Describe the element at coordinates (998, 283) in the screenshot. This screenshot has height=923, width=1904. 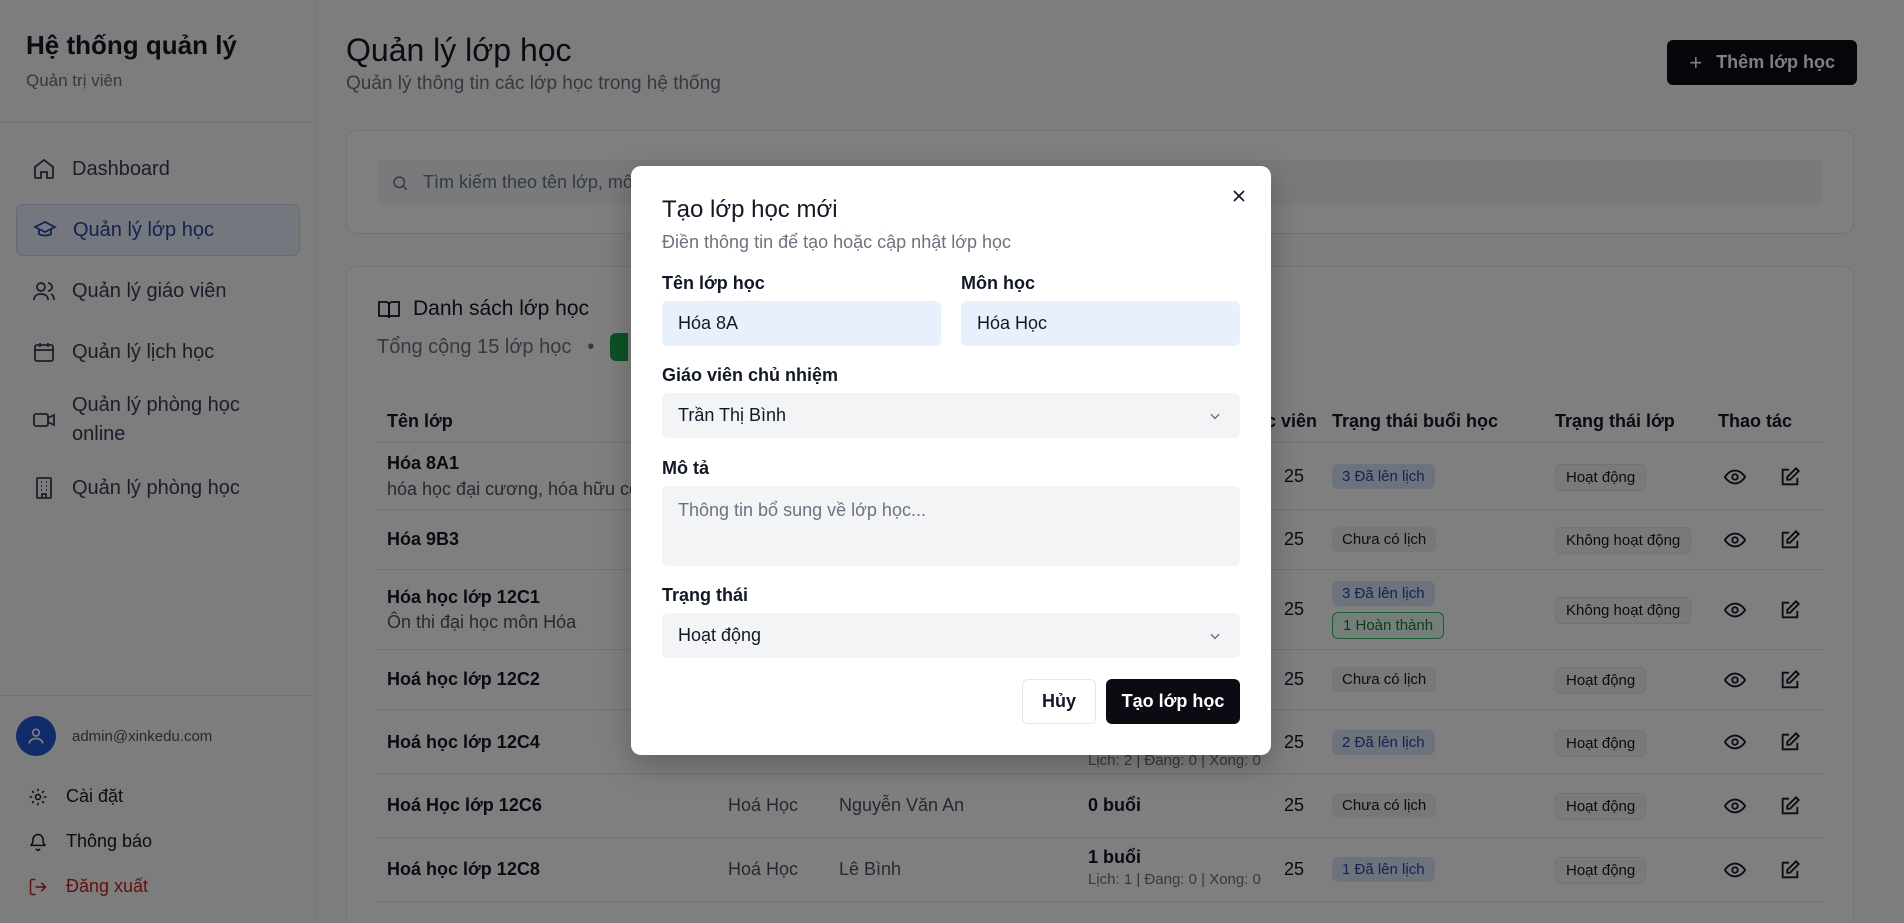
I see `subject-label: Môn học` at that location.